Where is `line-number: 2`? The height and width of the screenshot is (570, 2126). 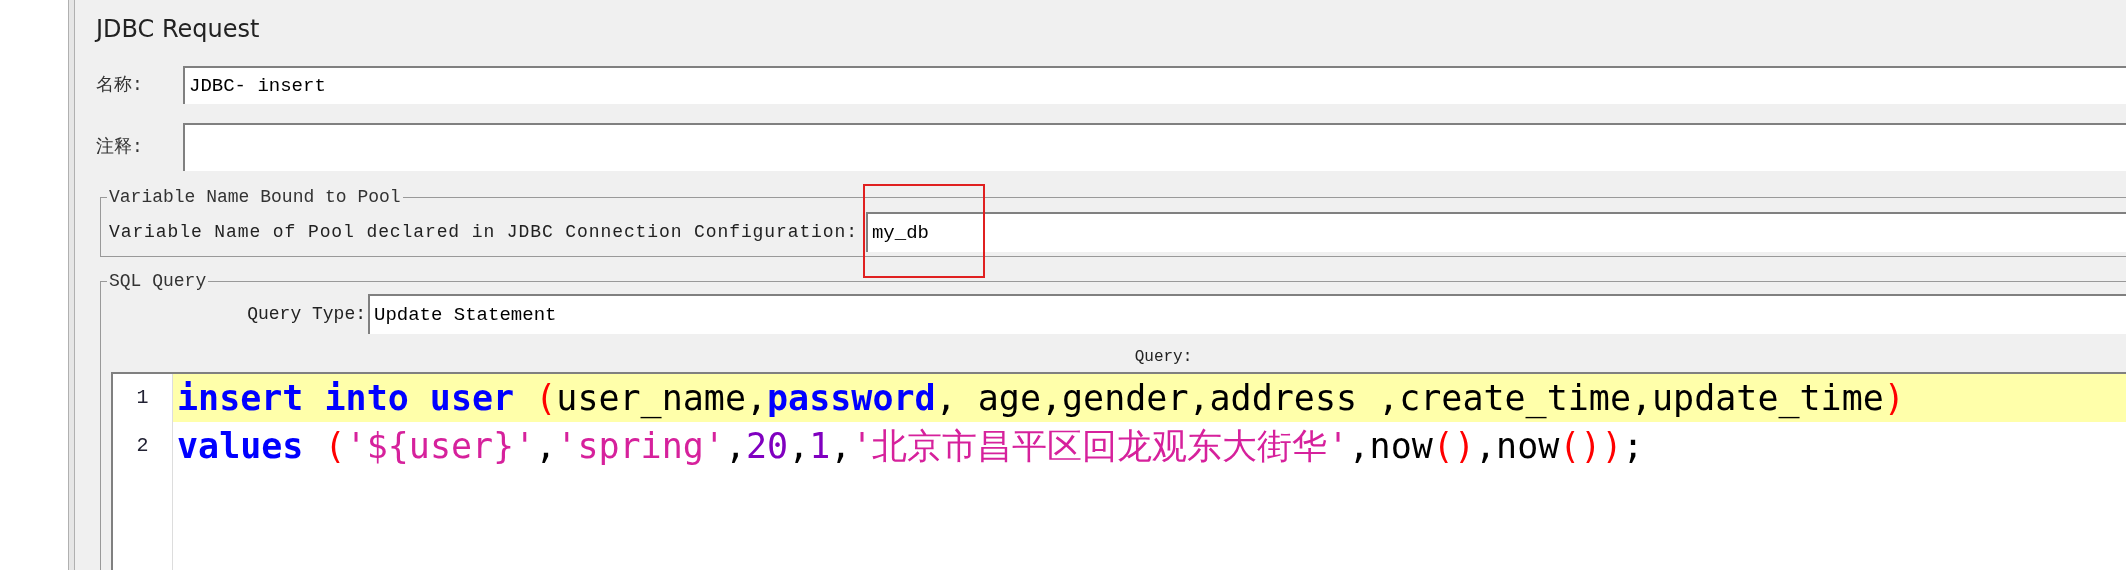
line-number: 2 is located at coordinates (142, 446).